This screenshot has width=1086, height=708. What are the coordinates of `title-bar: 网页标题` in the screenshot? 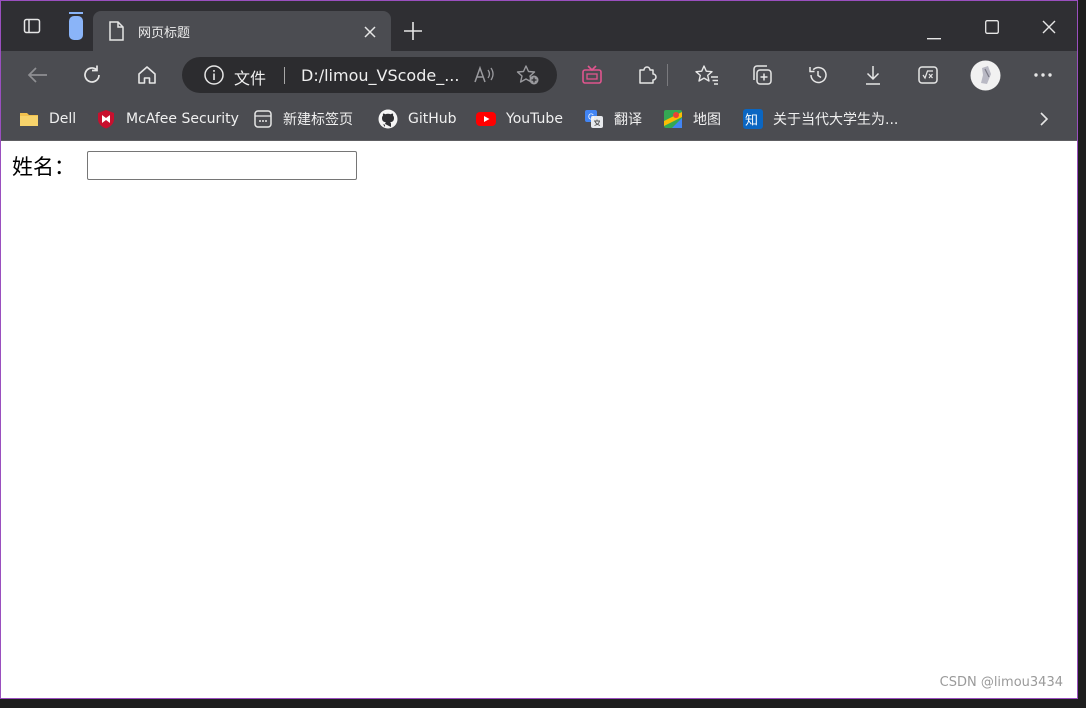 It's located at (539, 26).